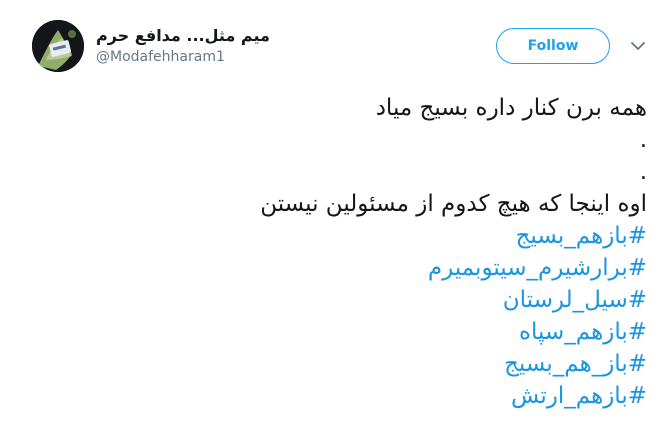 This screenshot has height=440, width=667. What do you see at coordinates (553, 46) in the screenshot?
I see `follow-button: Follow` at bounding box center [553, 46].